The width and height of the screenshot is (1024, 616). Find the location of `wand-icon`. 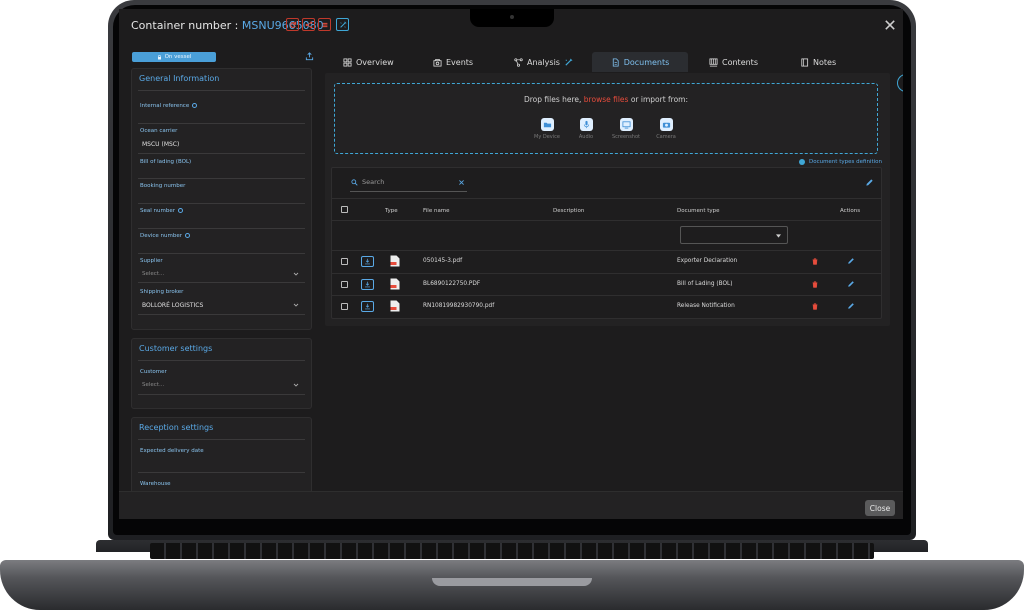

wand-icon is located at coordinates (342, 24).